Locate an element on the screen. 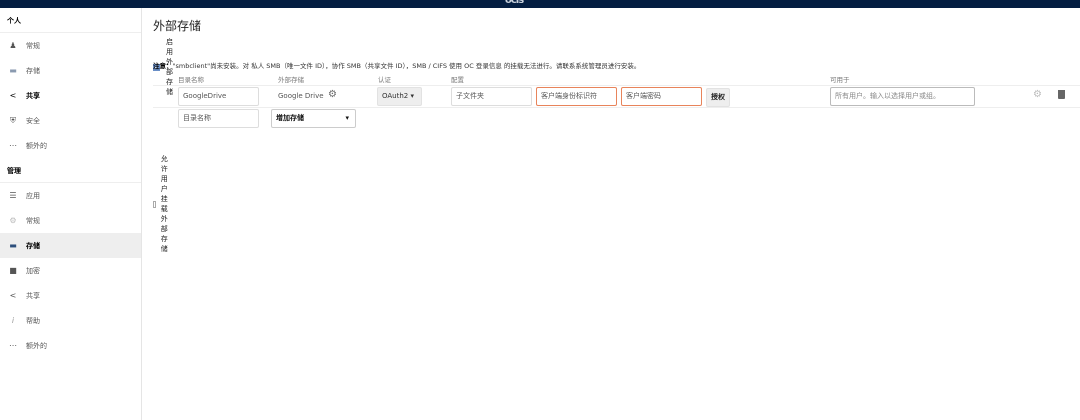 This screenshot has height=420, width=1080. allow-user-mount-label: 允许用户挂载外部存储 is located at coordinates (164, 204).